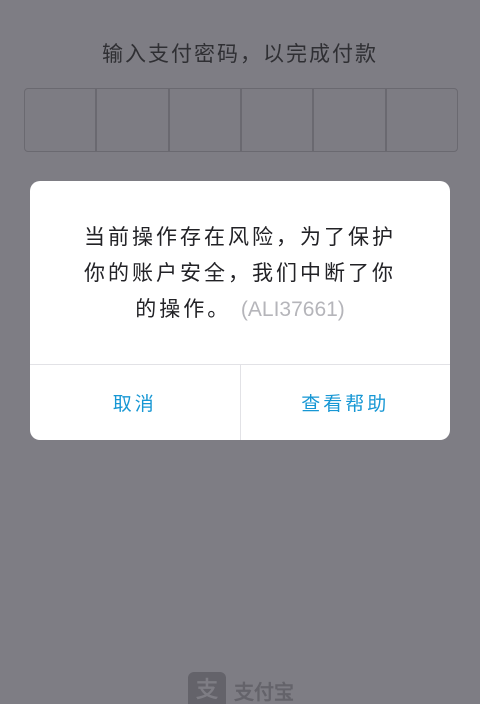  I want to click on error-code: (ALI37661), so click(292, 309).